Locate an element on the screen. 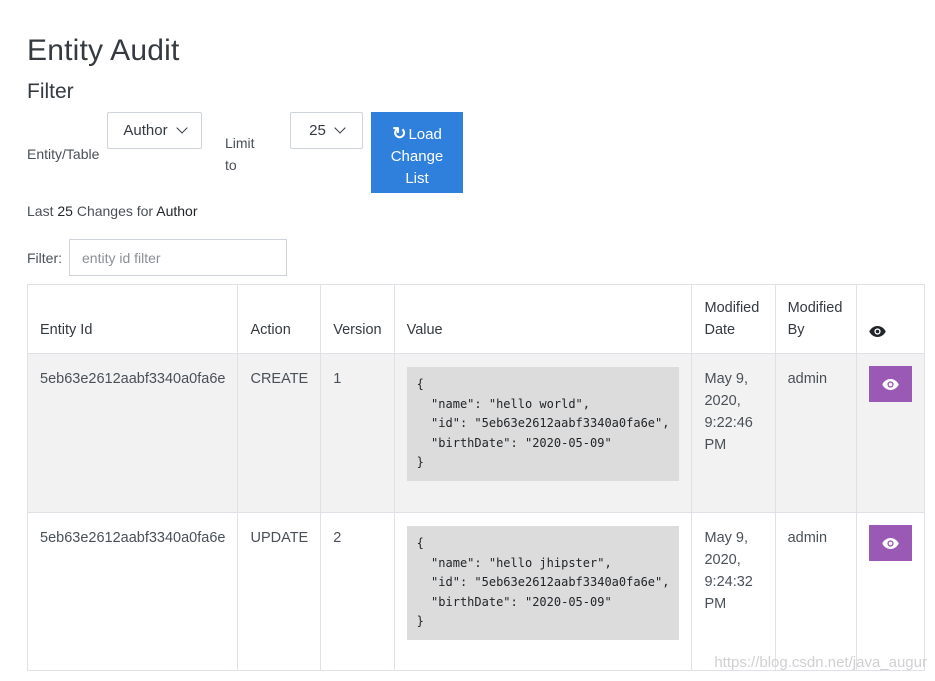  date-line-3: 9:22:46 PM is located at coordinates (728, 434).